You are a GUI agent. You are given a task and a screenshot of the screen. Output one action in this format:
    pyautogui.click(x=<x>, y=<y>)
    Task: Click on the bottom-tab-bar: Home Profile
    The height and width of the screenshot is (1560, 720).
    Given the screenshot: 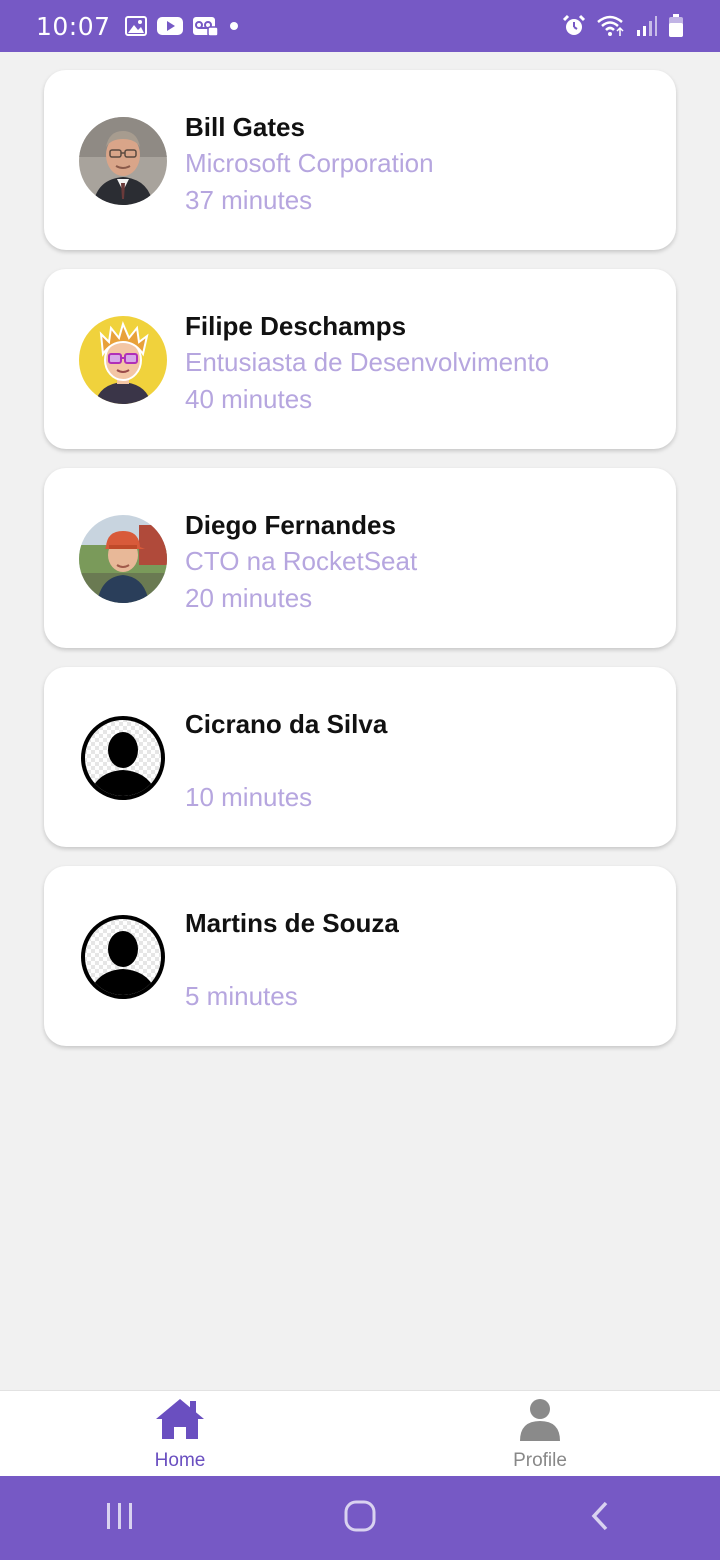 What is the action you would take?
    pyautogui.click(x=360, y=1433)
    